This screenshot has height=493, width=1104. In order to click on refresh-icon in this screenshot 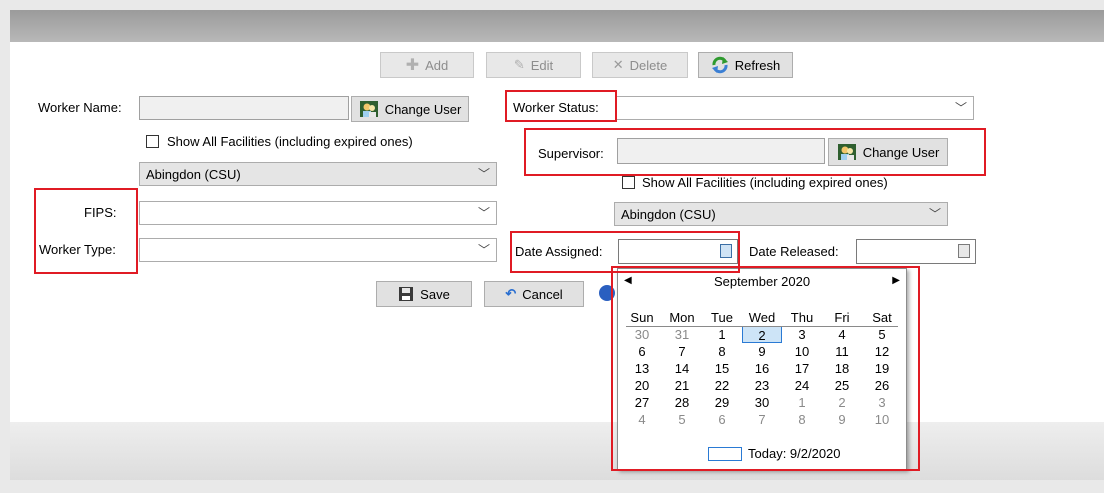, I will do `click(719, 65)`.